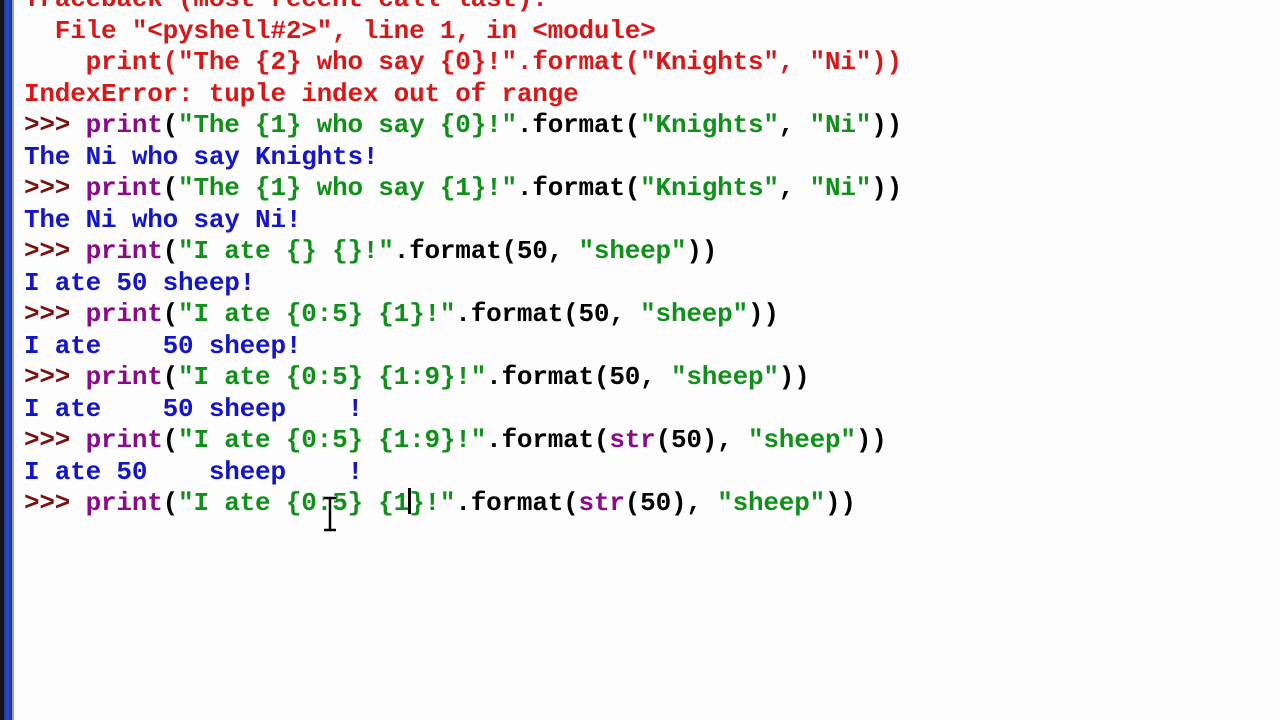 This screenshot has width=1280, height=720. Describe the element at coordinates (652, 221) in the screenshot. I see `output-line: The Ni who say Ni!` at that location.